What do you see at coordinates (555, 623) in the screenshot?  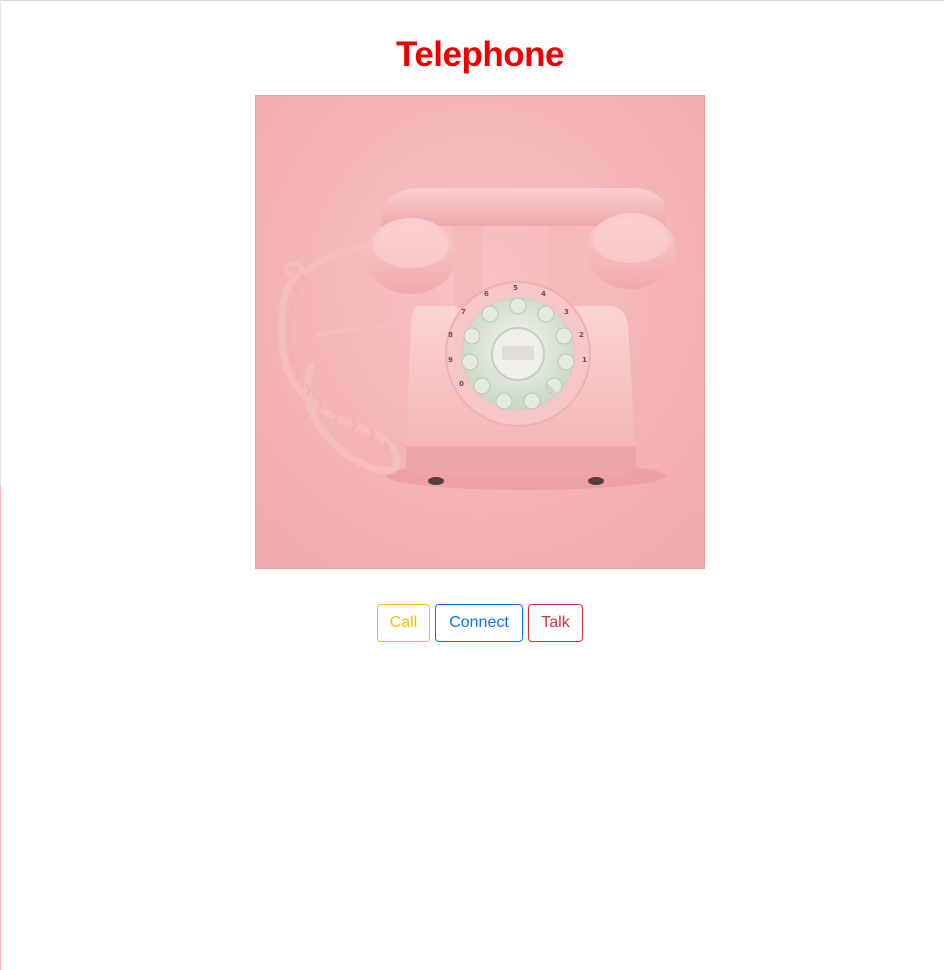 I see `talk-button: Talk` at bounding box center [555, 623].